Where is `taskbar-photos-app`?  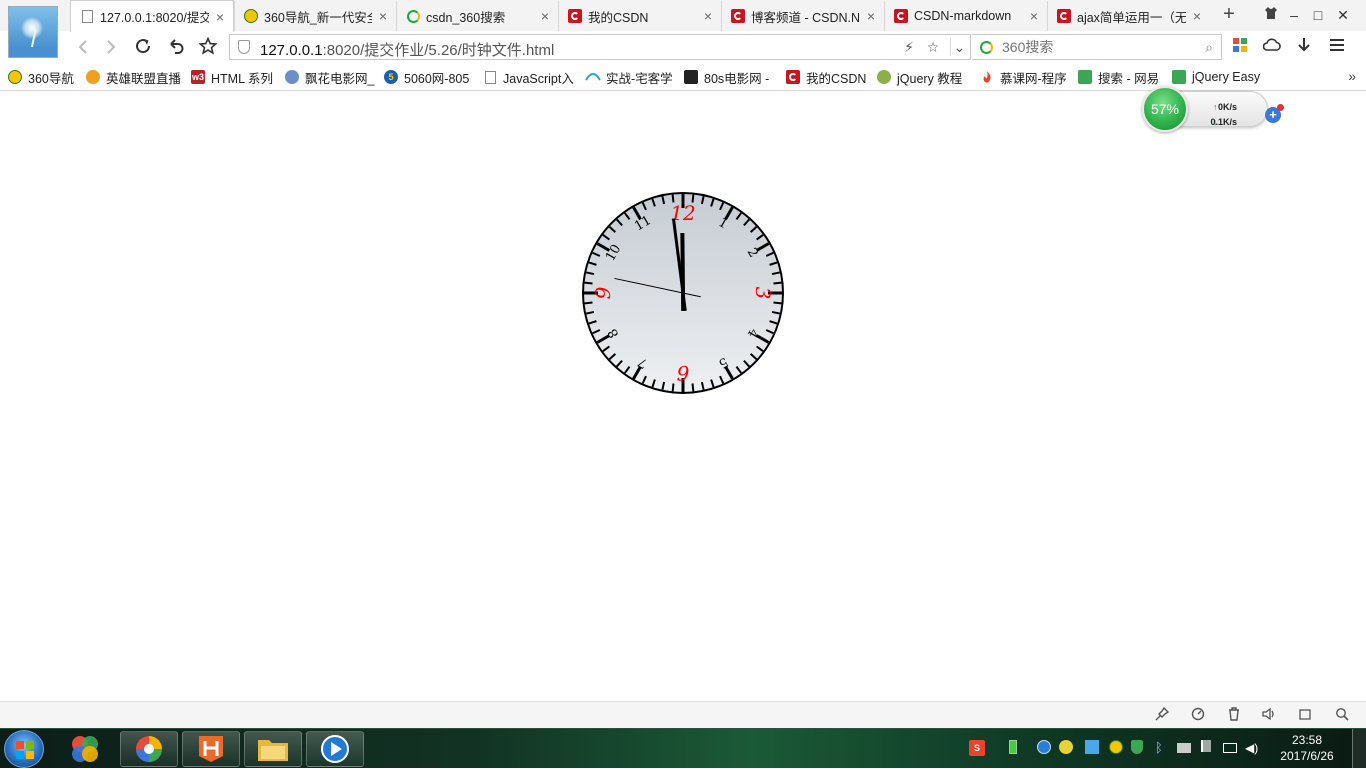 taskbar-photos-app is located at coordinates (85, 749).